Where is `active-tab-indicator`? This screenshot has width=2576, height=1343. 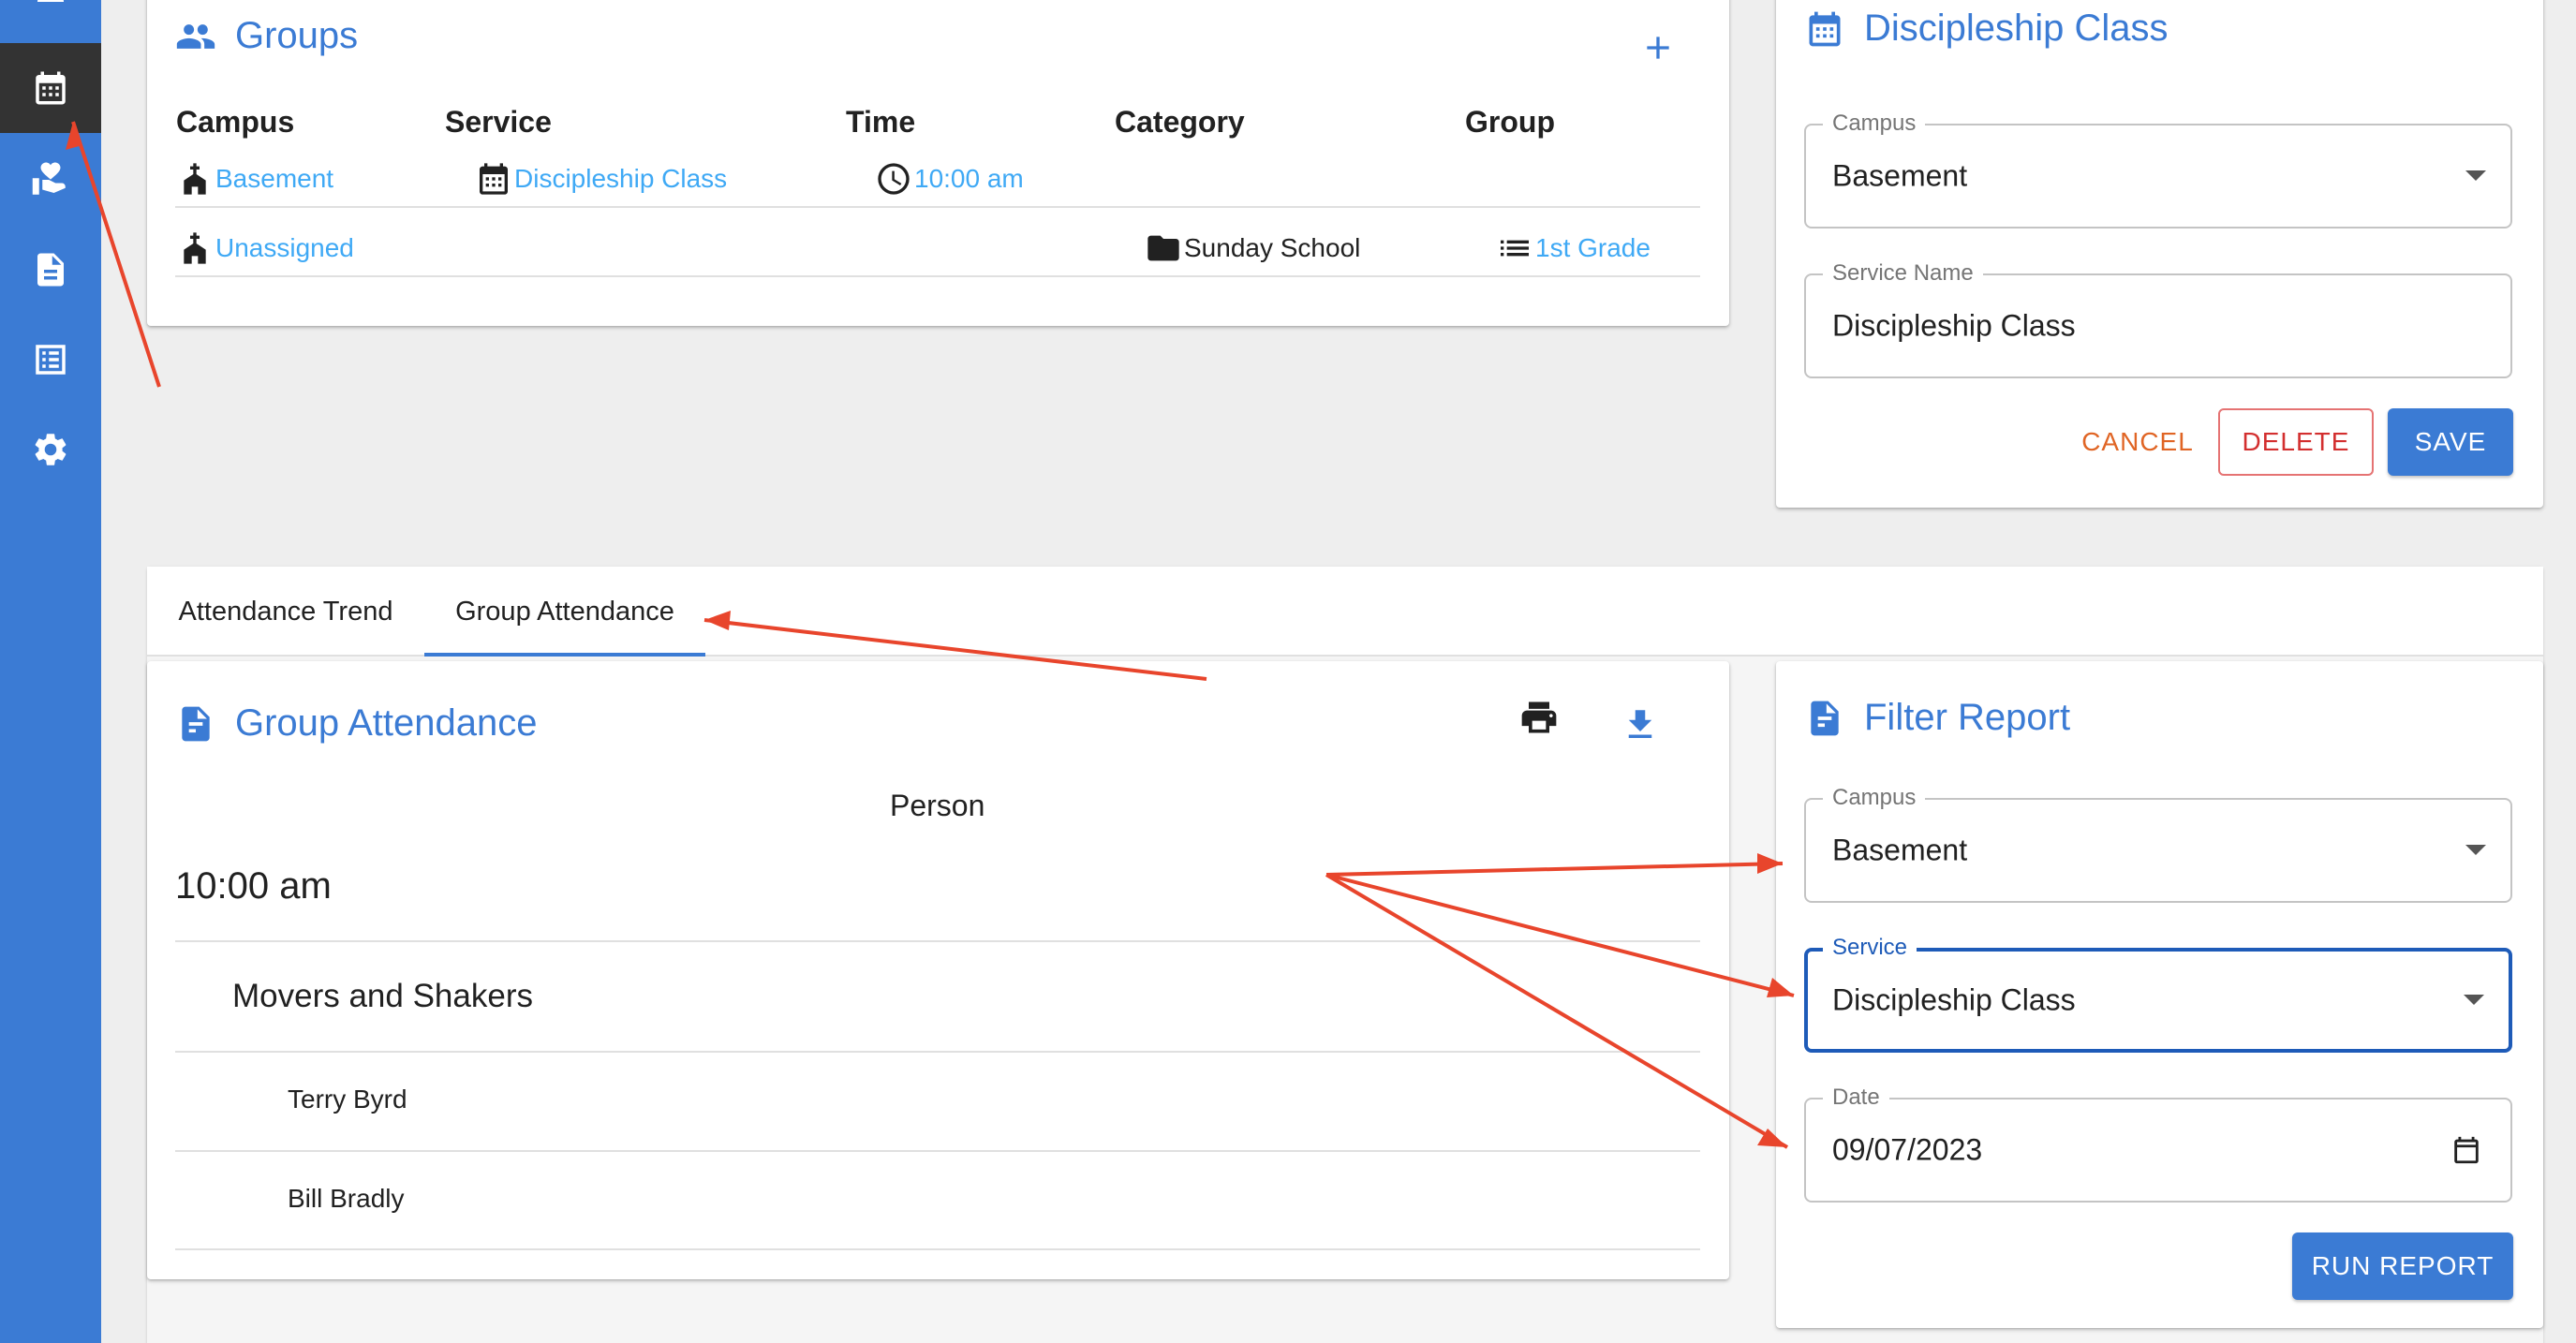
active-tab-indicator is located at coordinates (564, 655).